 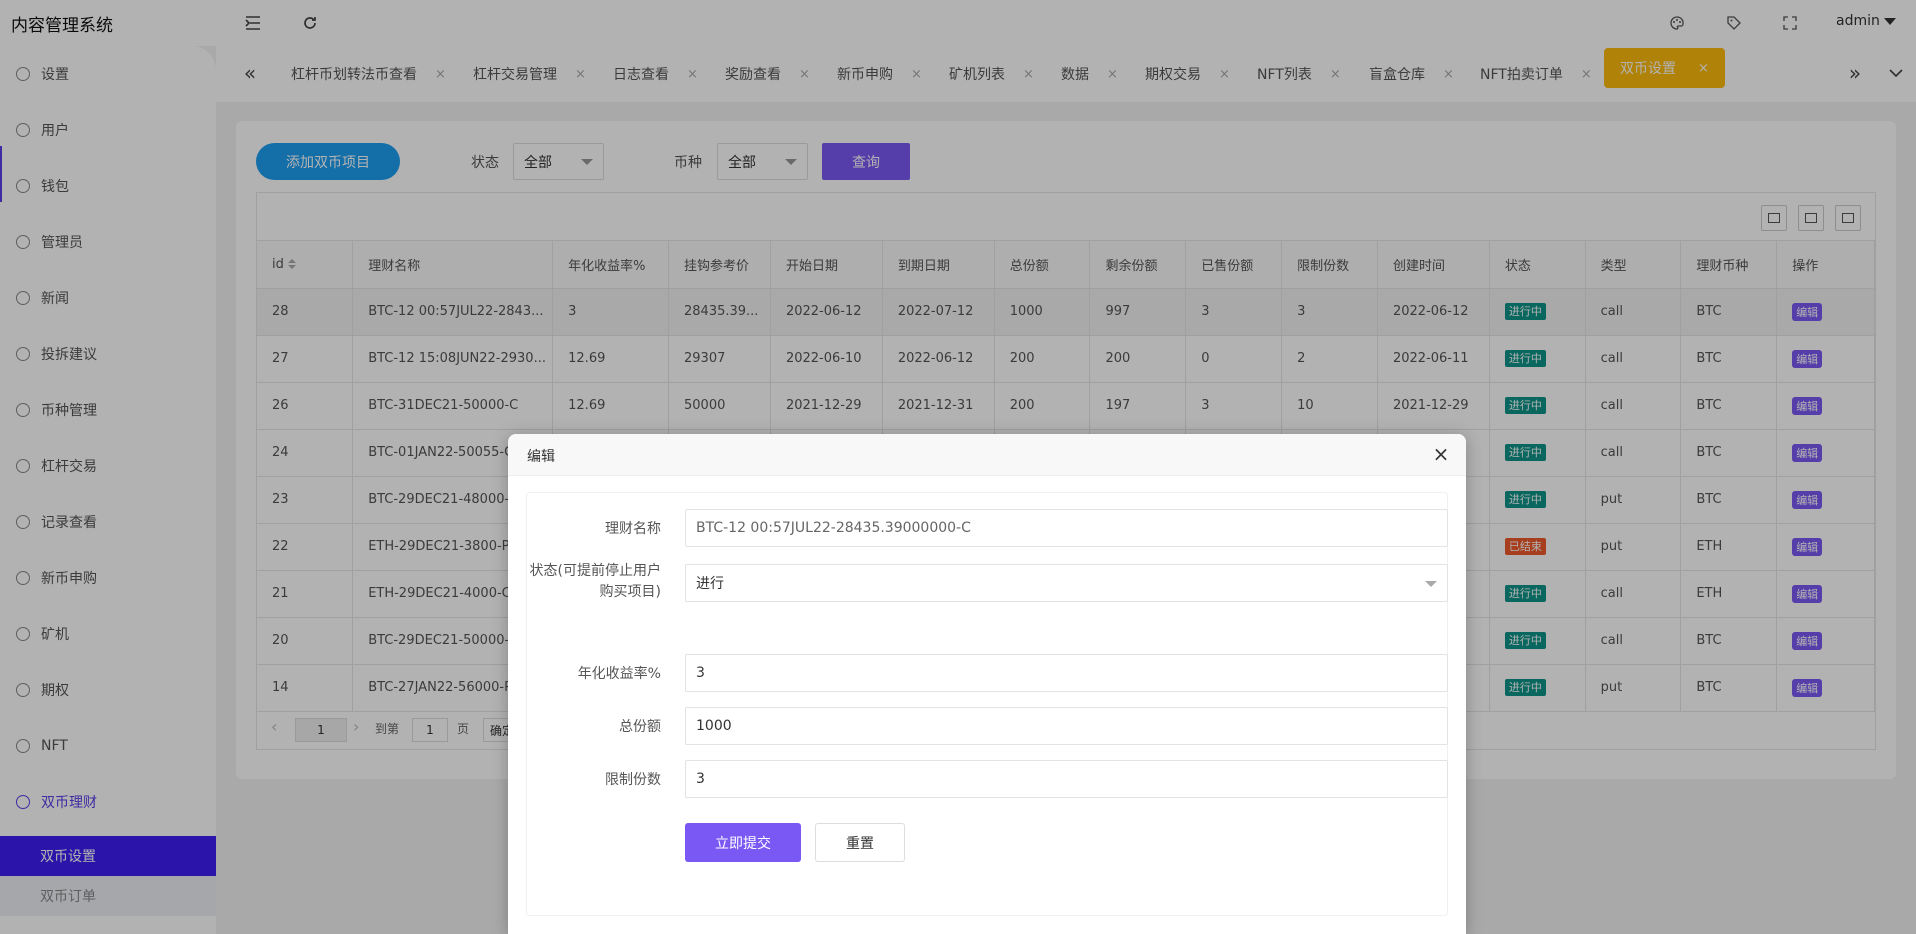 What do you see at coordinates (710, 584) in the screenshot?
I see `status-select-value: 进行` at bounding box center [710, 584].